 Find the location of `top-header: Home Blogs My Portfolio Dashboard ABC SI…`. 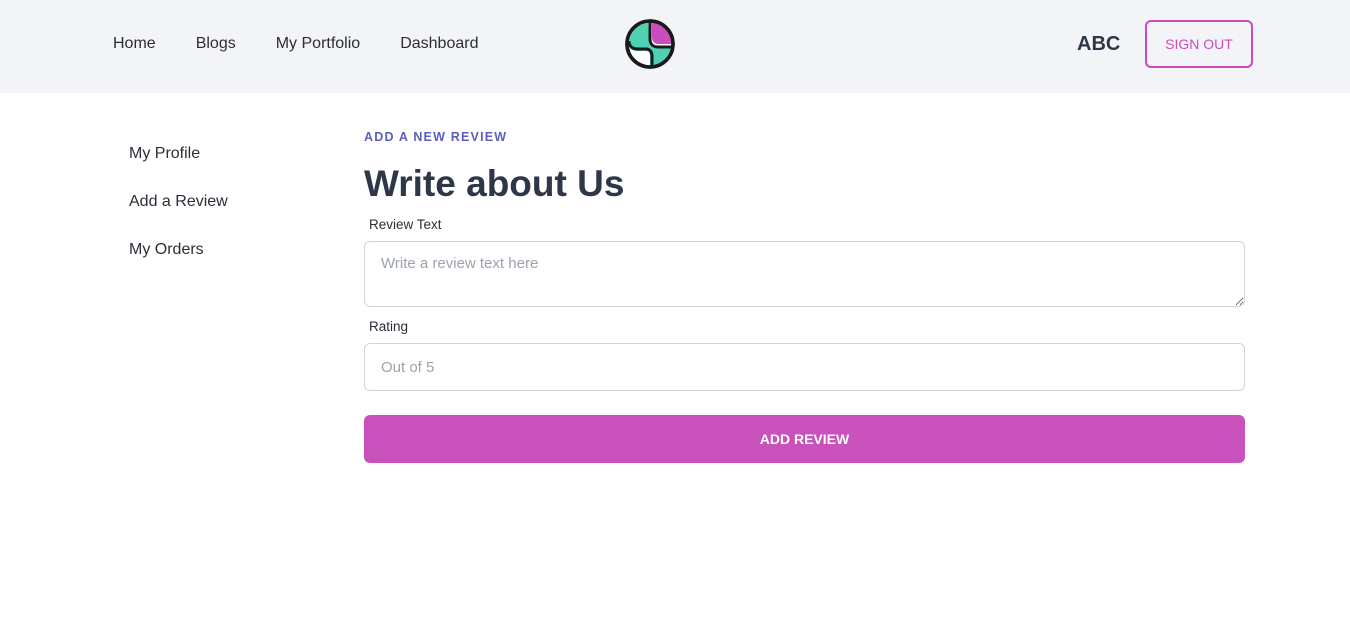

top-header: Home Blogs My Portfolio Dashboard ABC SI… is located at coordinates (675, 46).